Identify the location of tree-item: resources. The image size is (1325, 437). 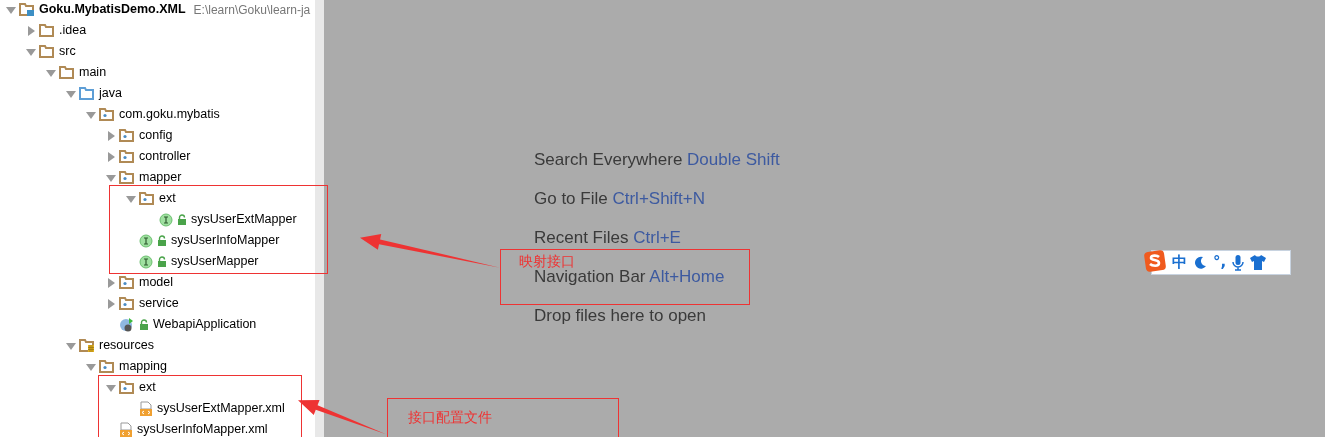
(108, 345).